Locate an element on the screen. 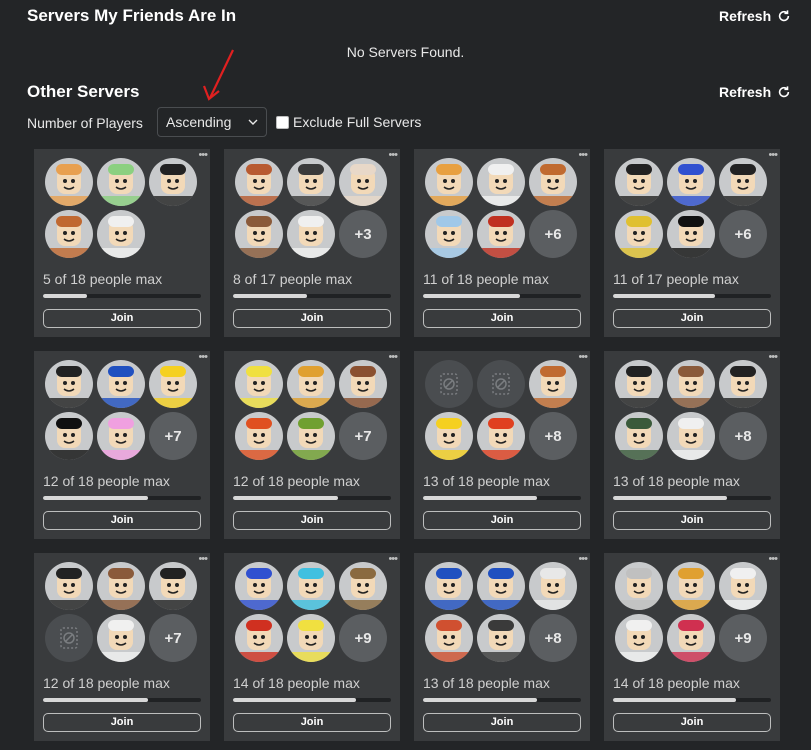 This screenshot has height=750, width=811. more-players-count: +3 is located at coordinates (363, 234).